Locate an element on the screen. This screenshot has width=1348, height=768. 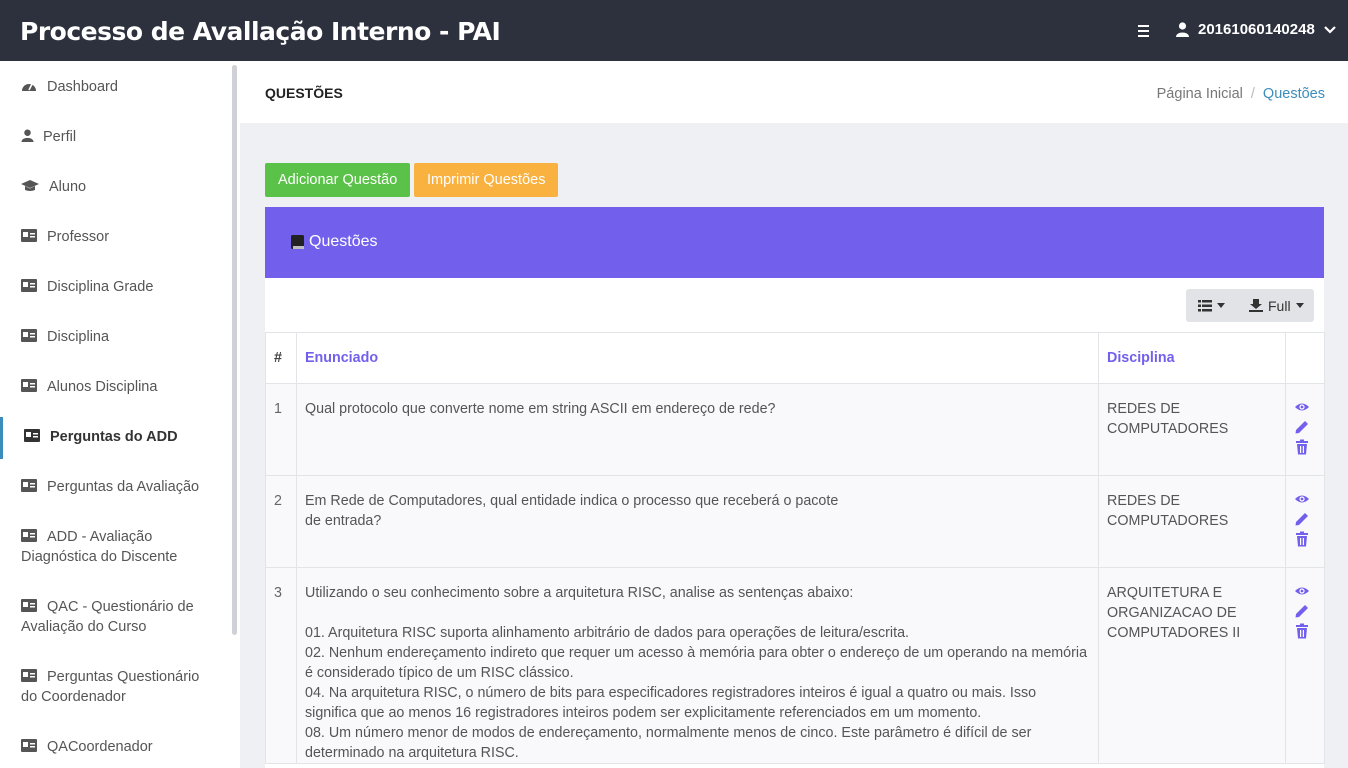
column-header-statement: Enunciado is located at coordinates (697, 358).